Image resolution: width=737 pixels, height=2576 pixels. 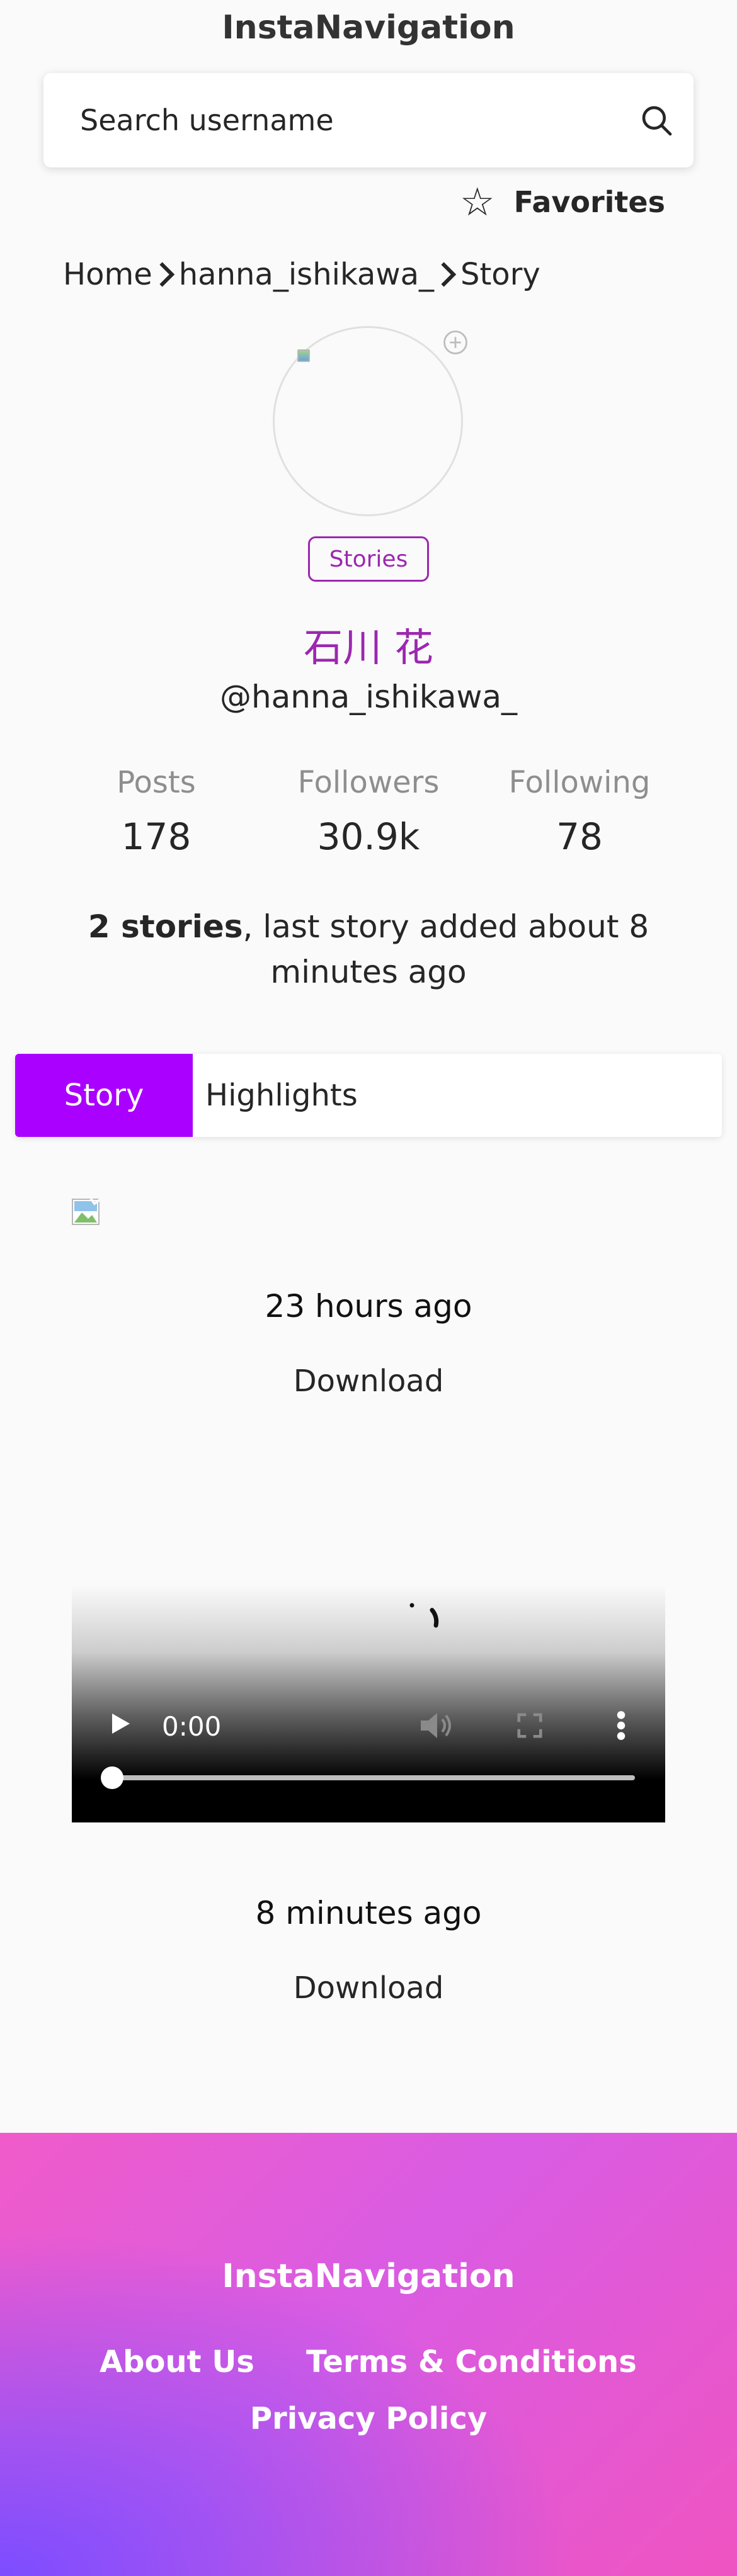 I want to click on stat-label: Followers, so click(x=368, y=782).